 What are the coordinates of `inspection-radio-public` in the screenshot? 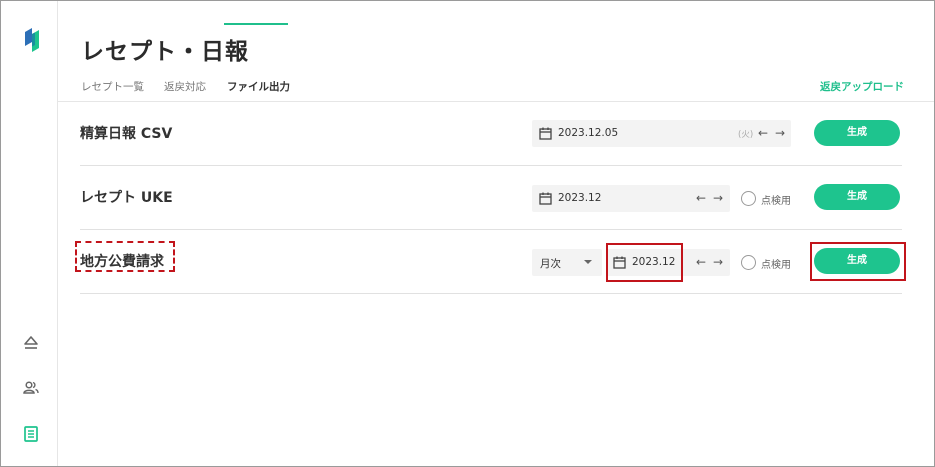 It's located at (748, 262).